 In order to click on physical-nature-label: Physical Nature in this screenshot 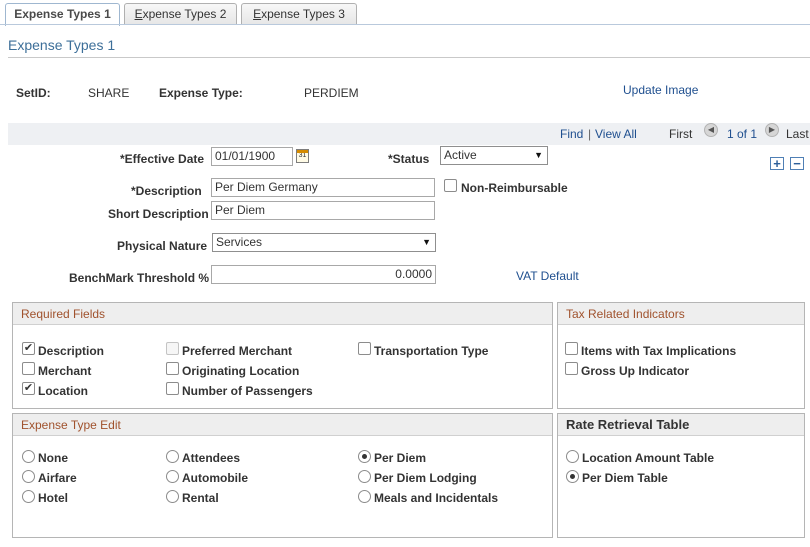, I will do `click(162, 246)`.